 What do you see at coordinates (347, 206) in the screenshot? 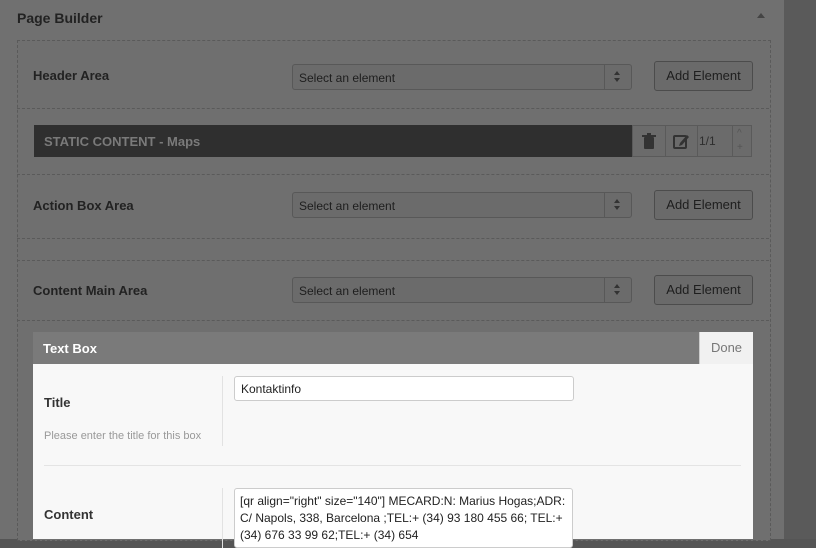
I see `action-box-area-select-value: Select an element` at bounding box center [347, 206].